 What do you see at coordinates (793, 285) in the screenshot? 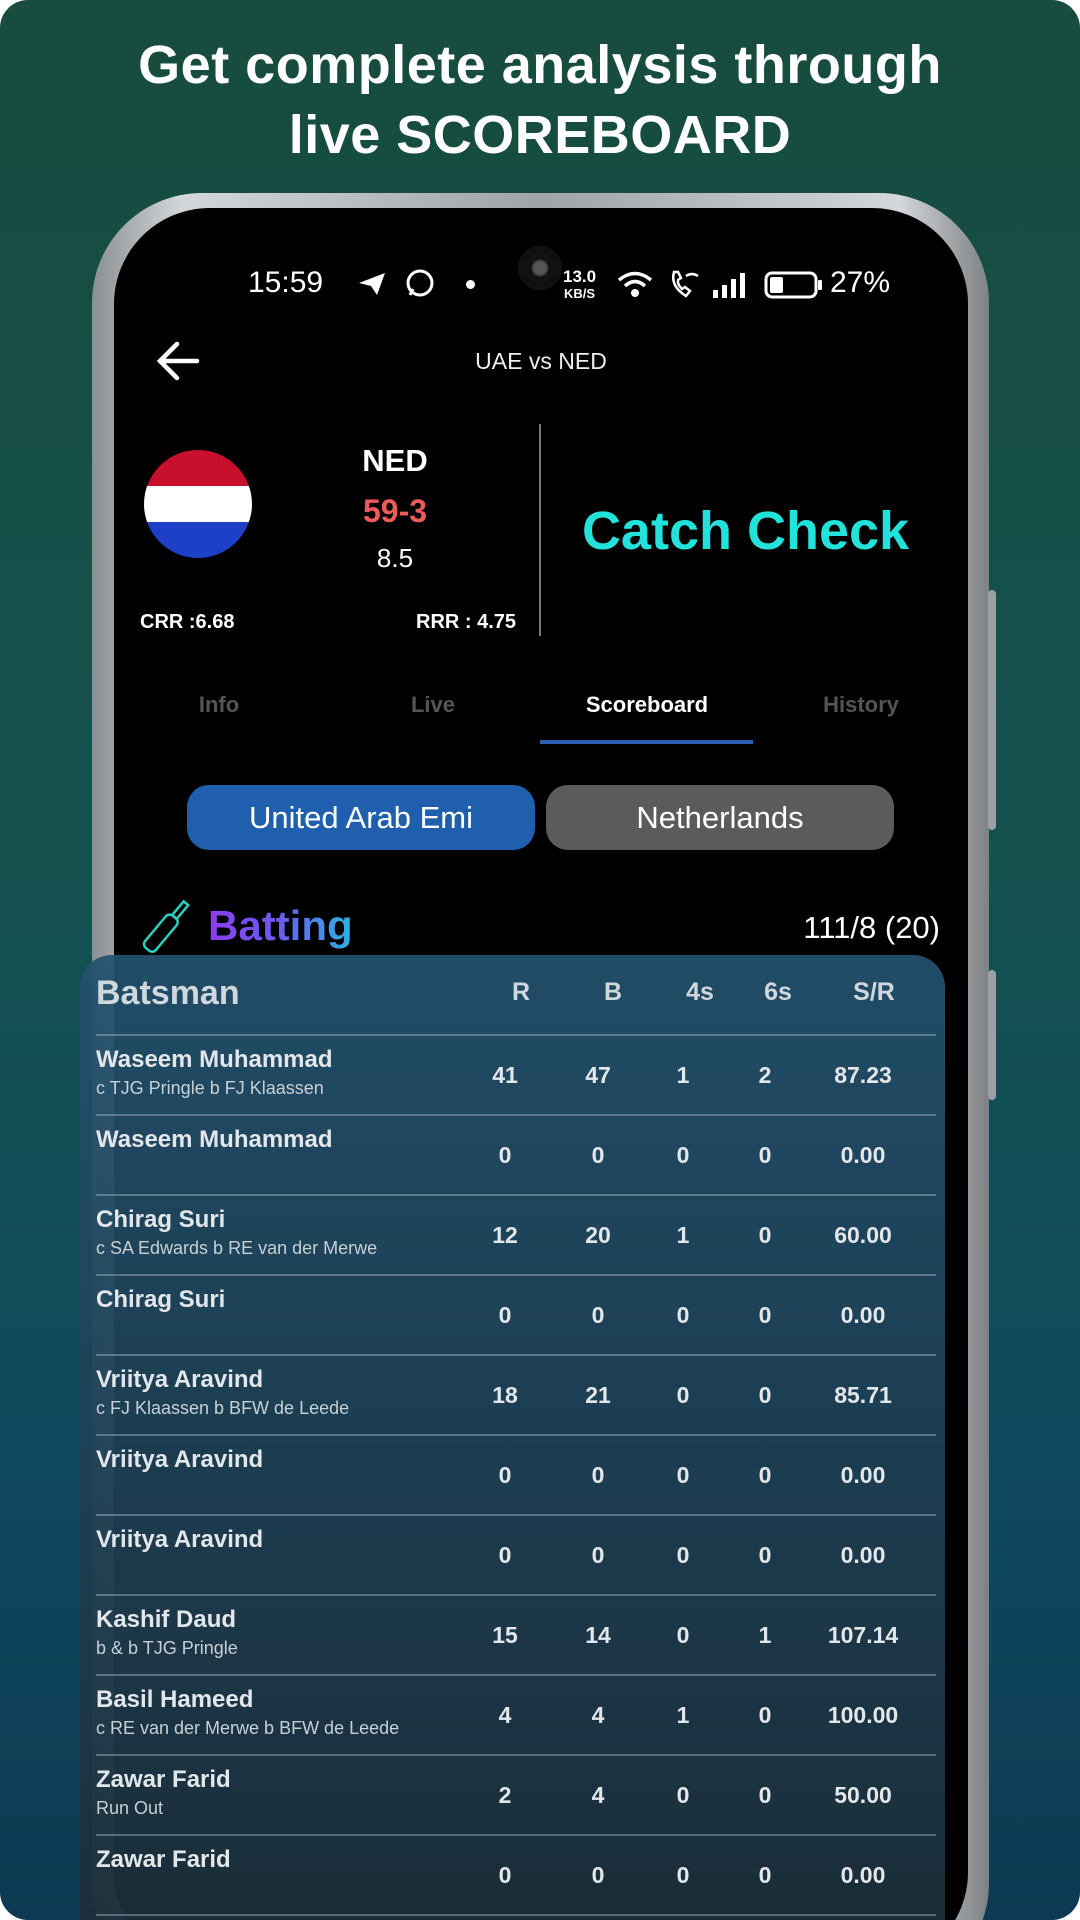
I see `battery-icon` at bounding box center [793, 285].